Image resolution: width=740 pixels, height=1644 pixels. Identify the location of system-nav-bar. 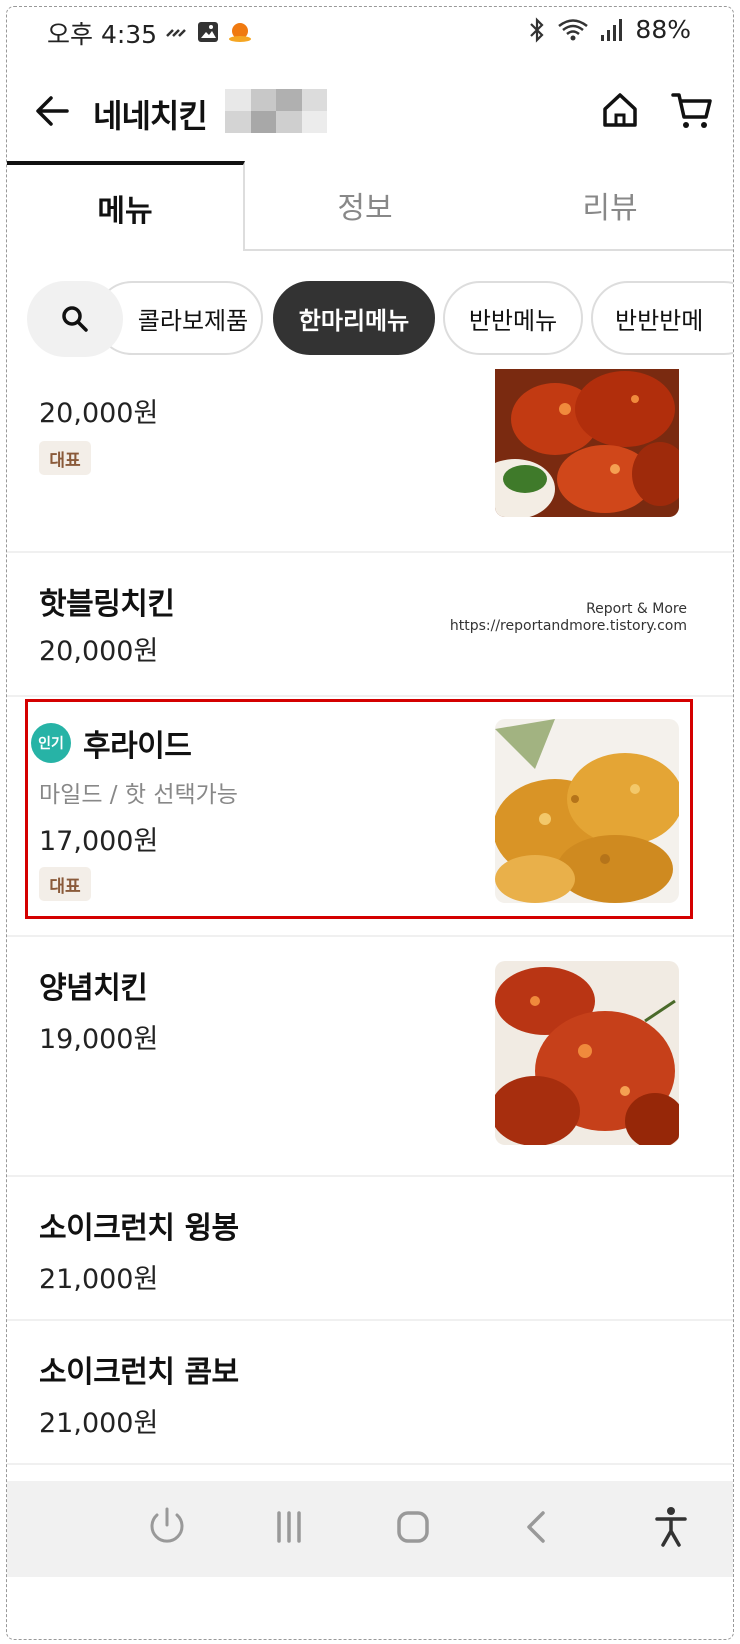
(370, 1529).